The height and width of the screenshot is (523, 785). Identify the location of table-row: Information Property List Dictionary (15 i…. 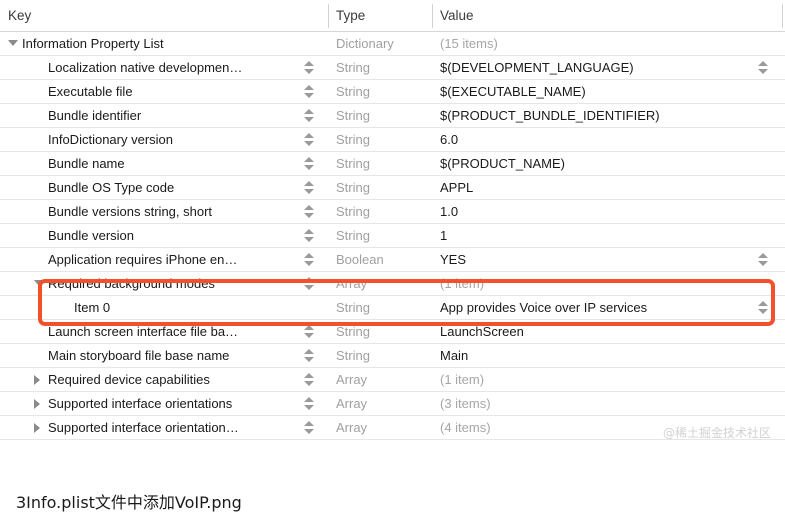
(392, 44).